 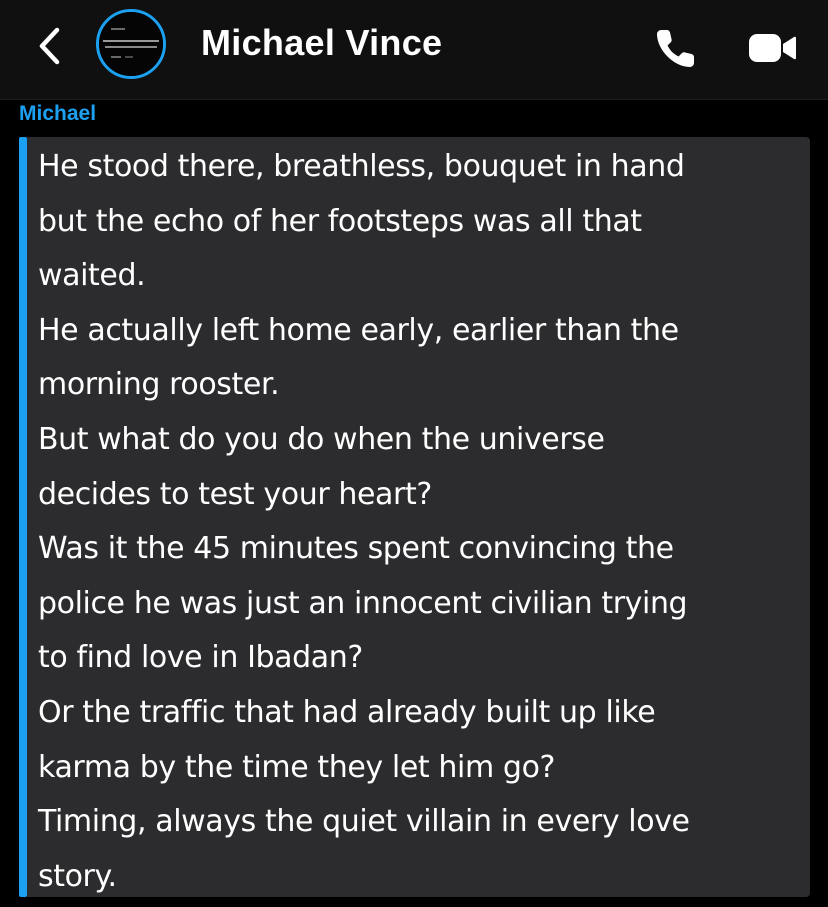 What do you see at coordinates (159, 385) in the screenshot?
I see `message-line: morning rooster.` at bounding box center [159, 385].